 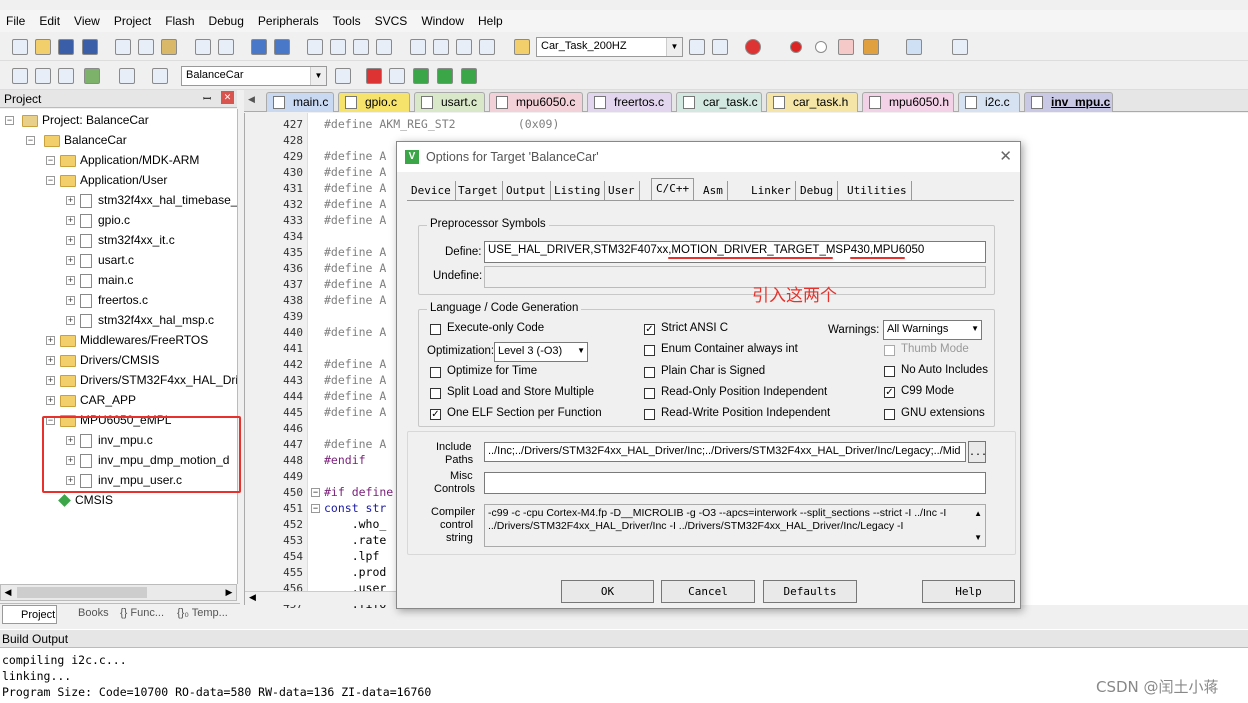 I want to click on tree-item: BalanceCar, so click(x=85, y=140).